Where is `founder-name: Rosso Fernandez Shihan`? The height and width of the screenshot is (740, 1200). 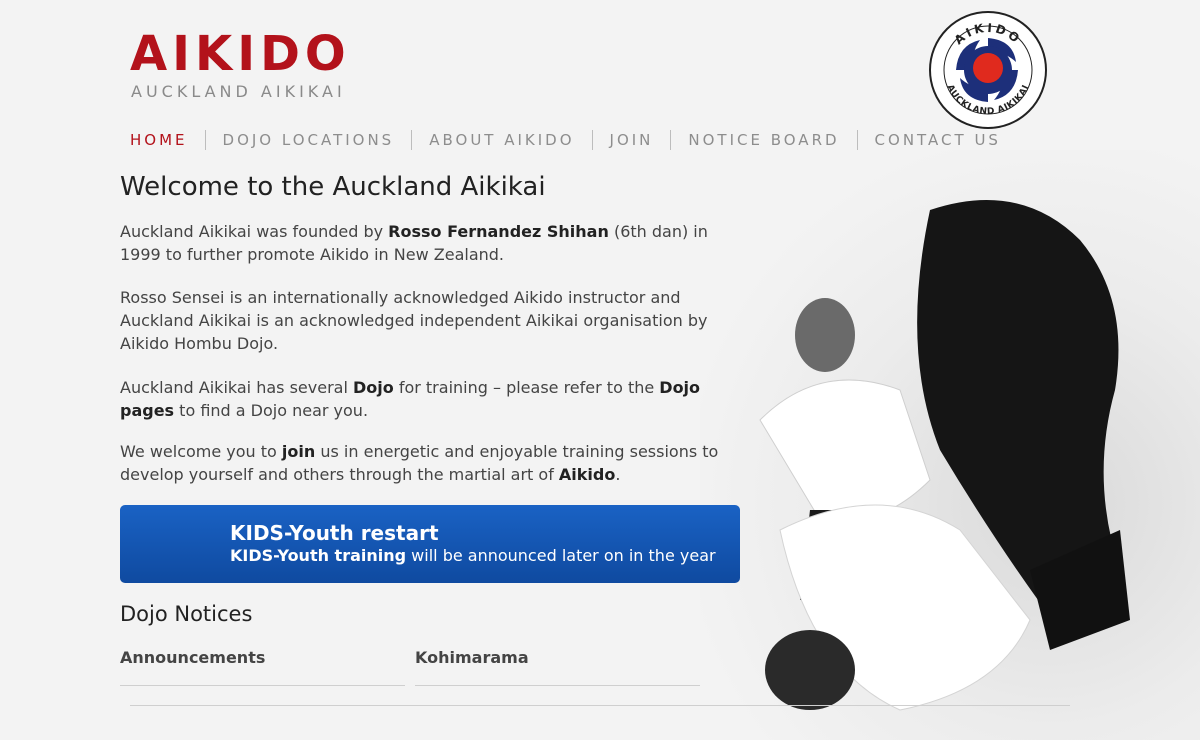
founder-name: Rosso Fernandez Shihan is located at coordinates (498, 231).